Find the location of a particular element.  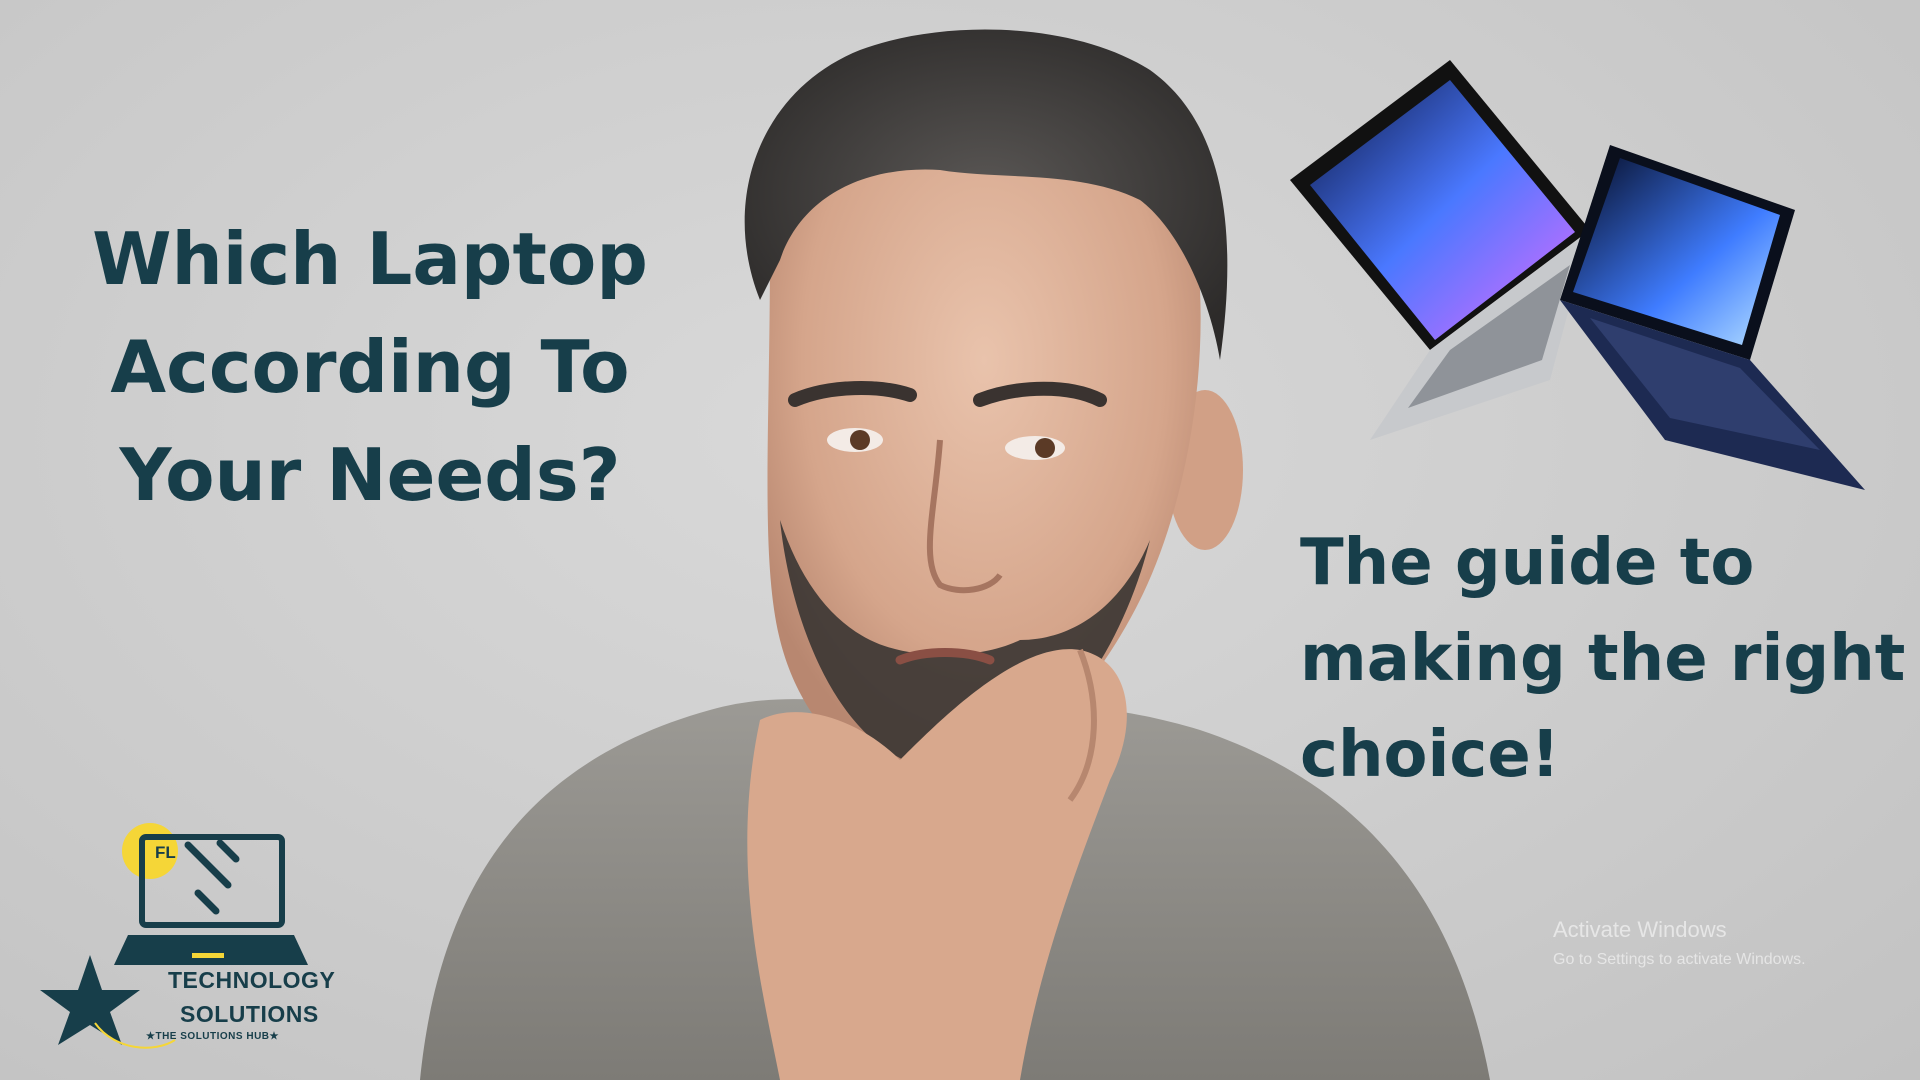

laptop-silver-icon is located at coordinates (1440, 250).